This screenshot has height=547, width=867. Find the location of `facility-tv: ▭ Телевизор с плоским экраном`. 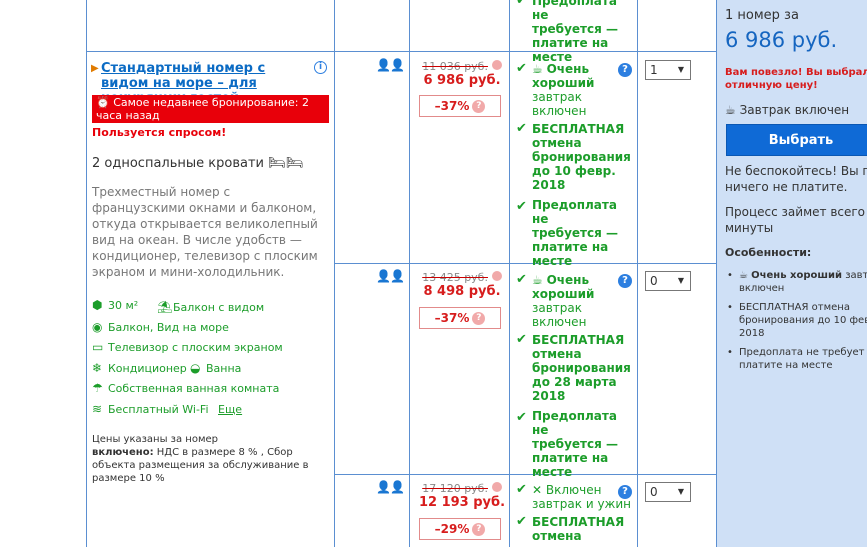

facility-tv: ▭ Телевизор с плоским экраном is located at coordinates (187, 347).